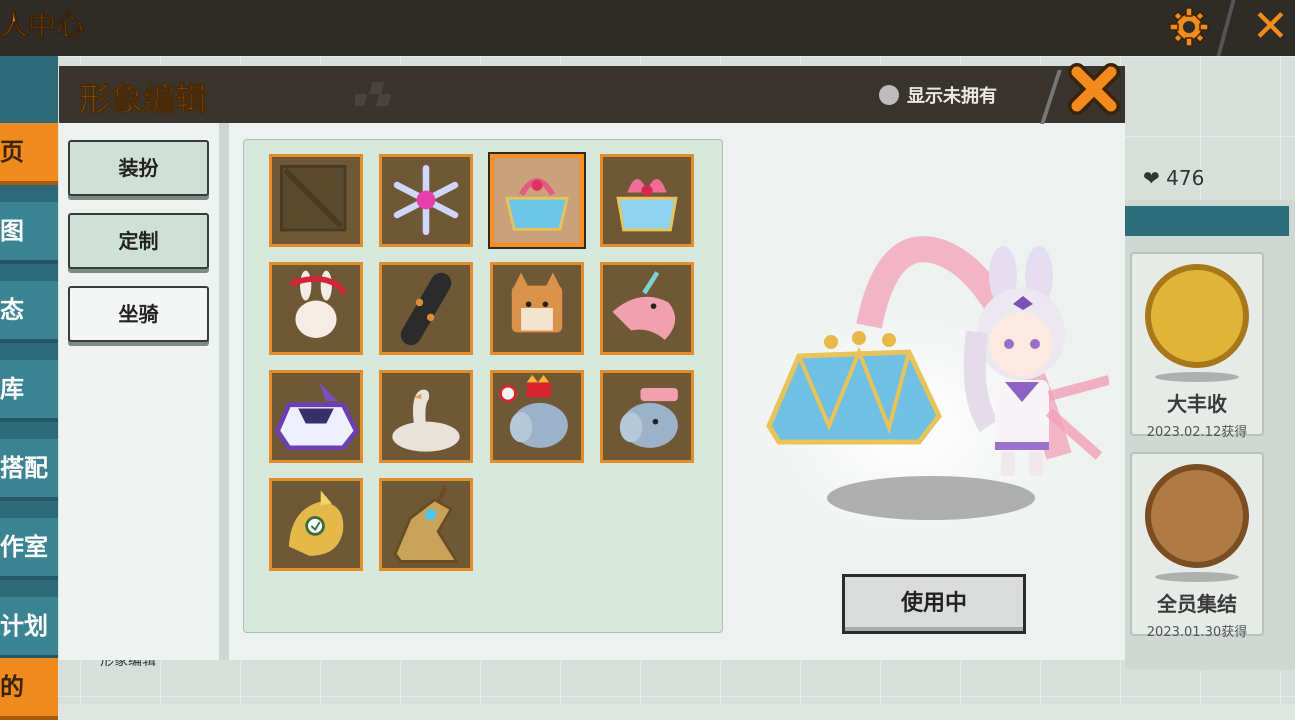 This screenshot has height=720, width=1295. I want to click on badge-date: 2023.02.12获得, so click(1197, 432).